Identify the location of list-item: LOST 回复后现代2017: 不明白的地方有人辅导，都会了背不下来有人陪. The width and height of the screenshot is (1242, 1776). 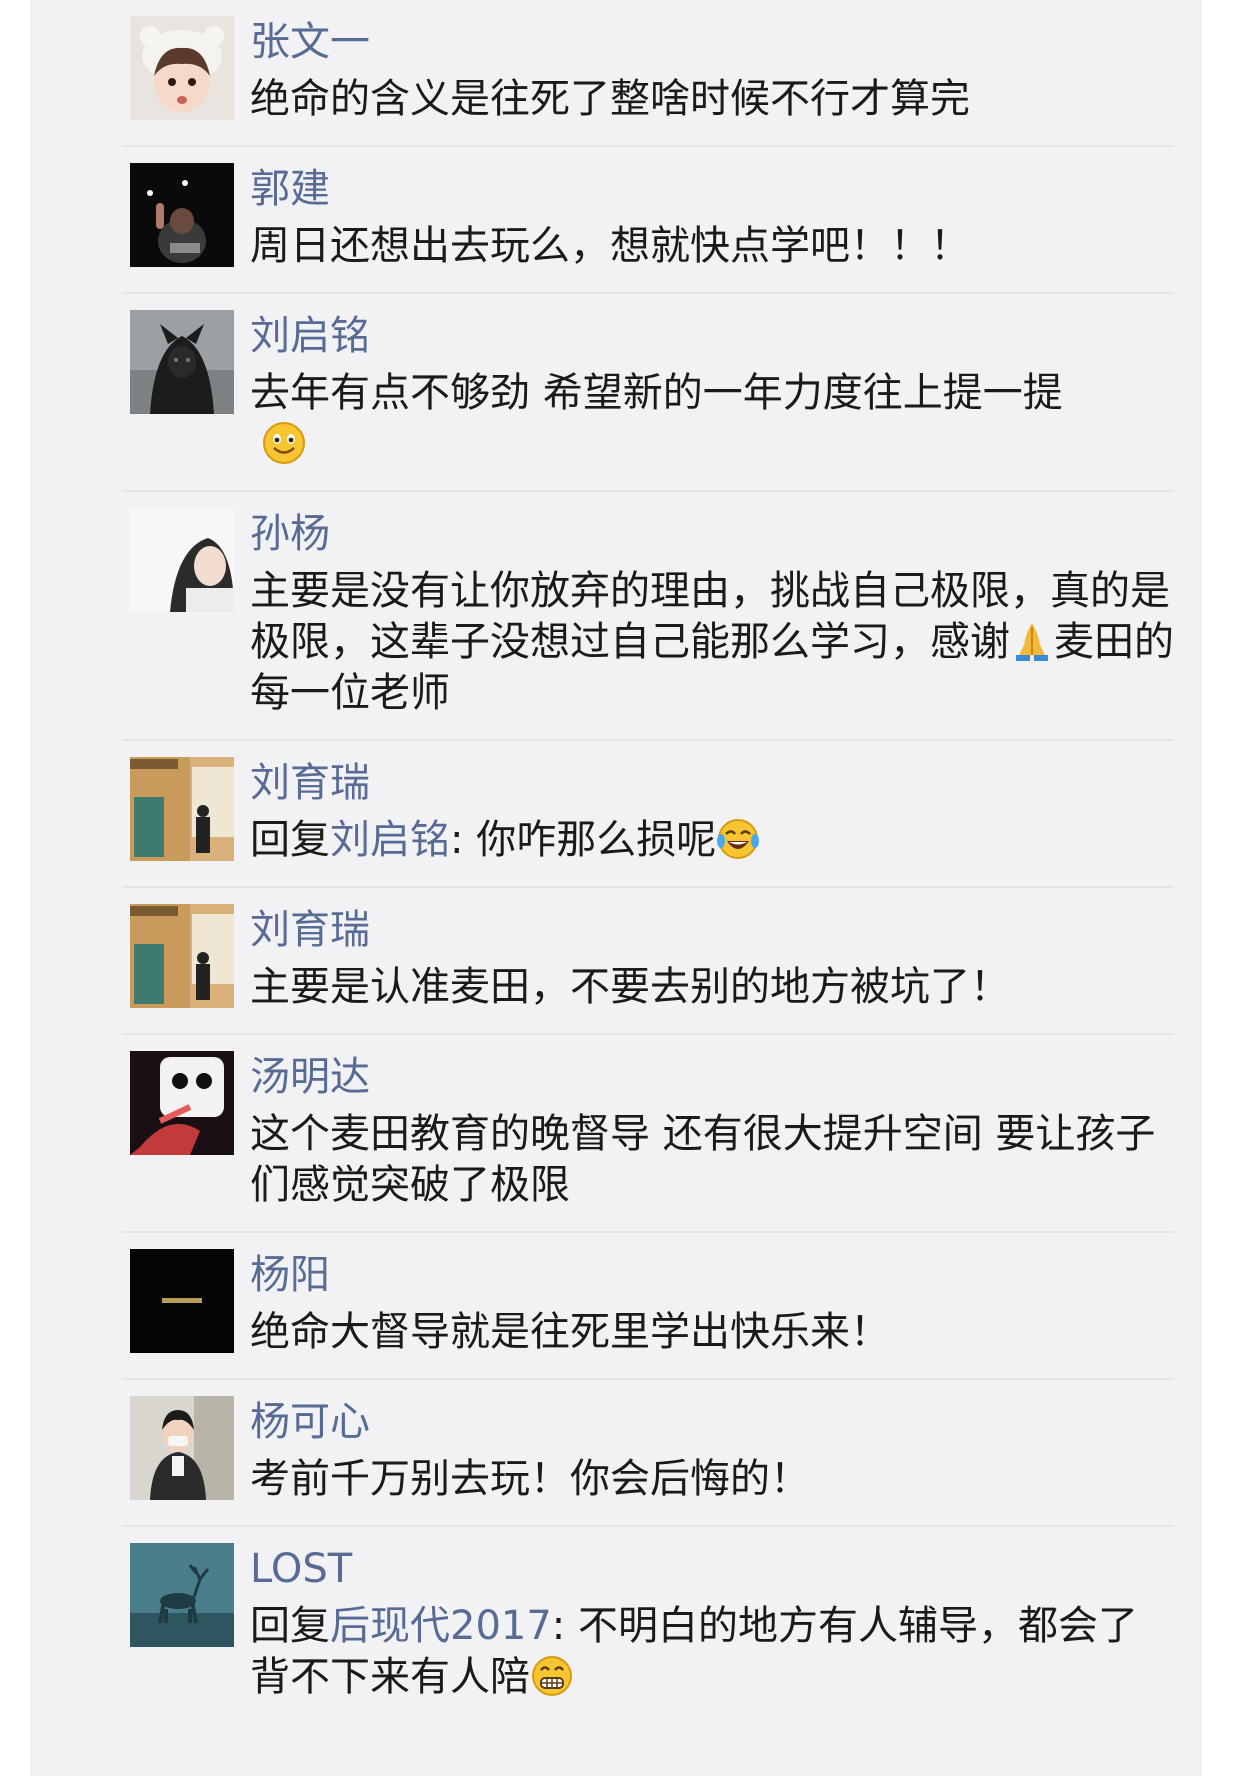
(648, 1625).